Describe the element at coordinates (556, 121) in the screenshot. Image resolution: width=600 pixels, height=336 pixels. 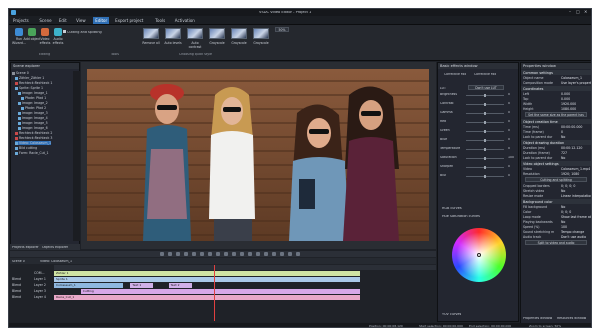
I see `property-section: Object creation time` at that location.